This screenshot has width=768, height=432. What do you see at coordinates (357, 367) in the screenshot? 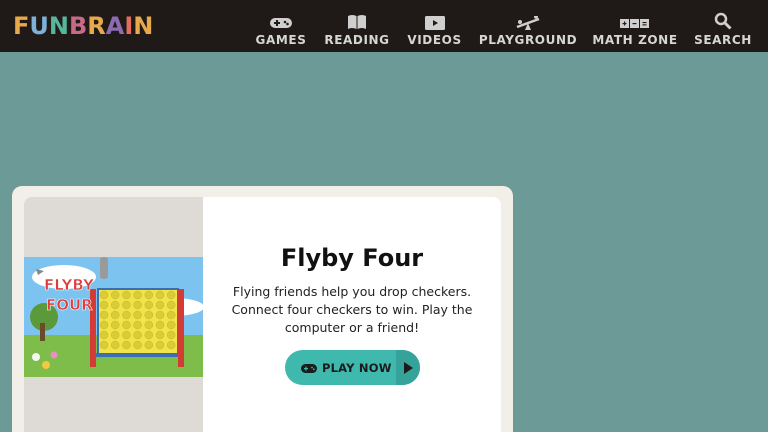
I see `play-now-label: PLAY NOW` at bounding box center [357, 367].